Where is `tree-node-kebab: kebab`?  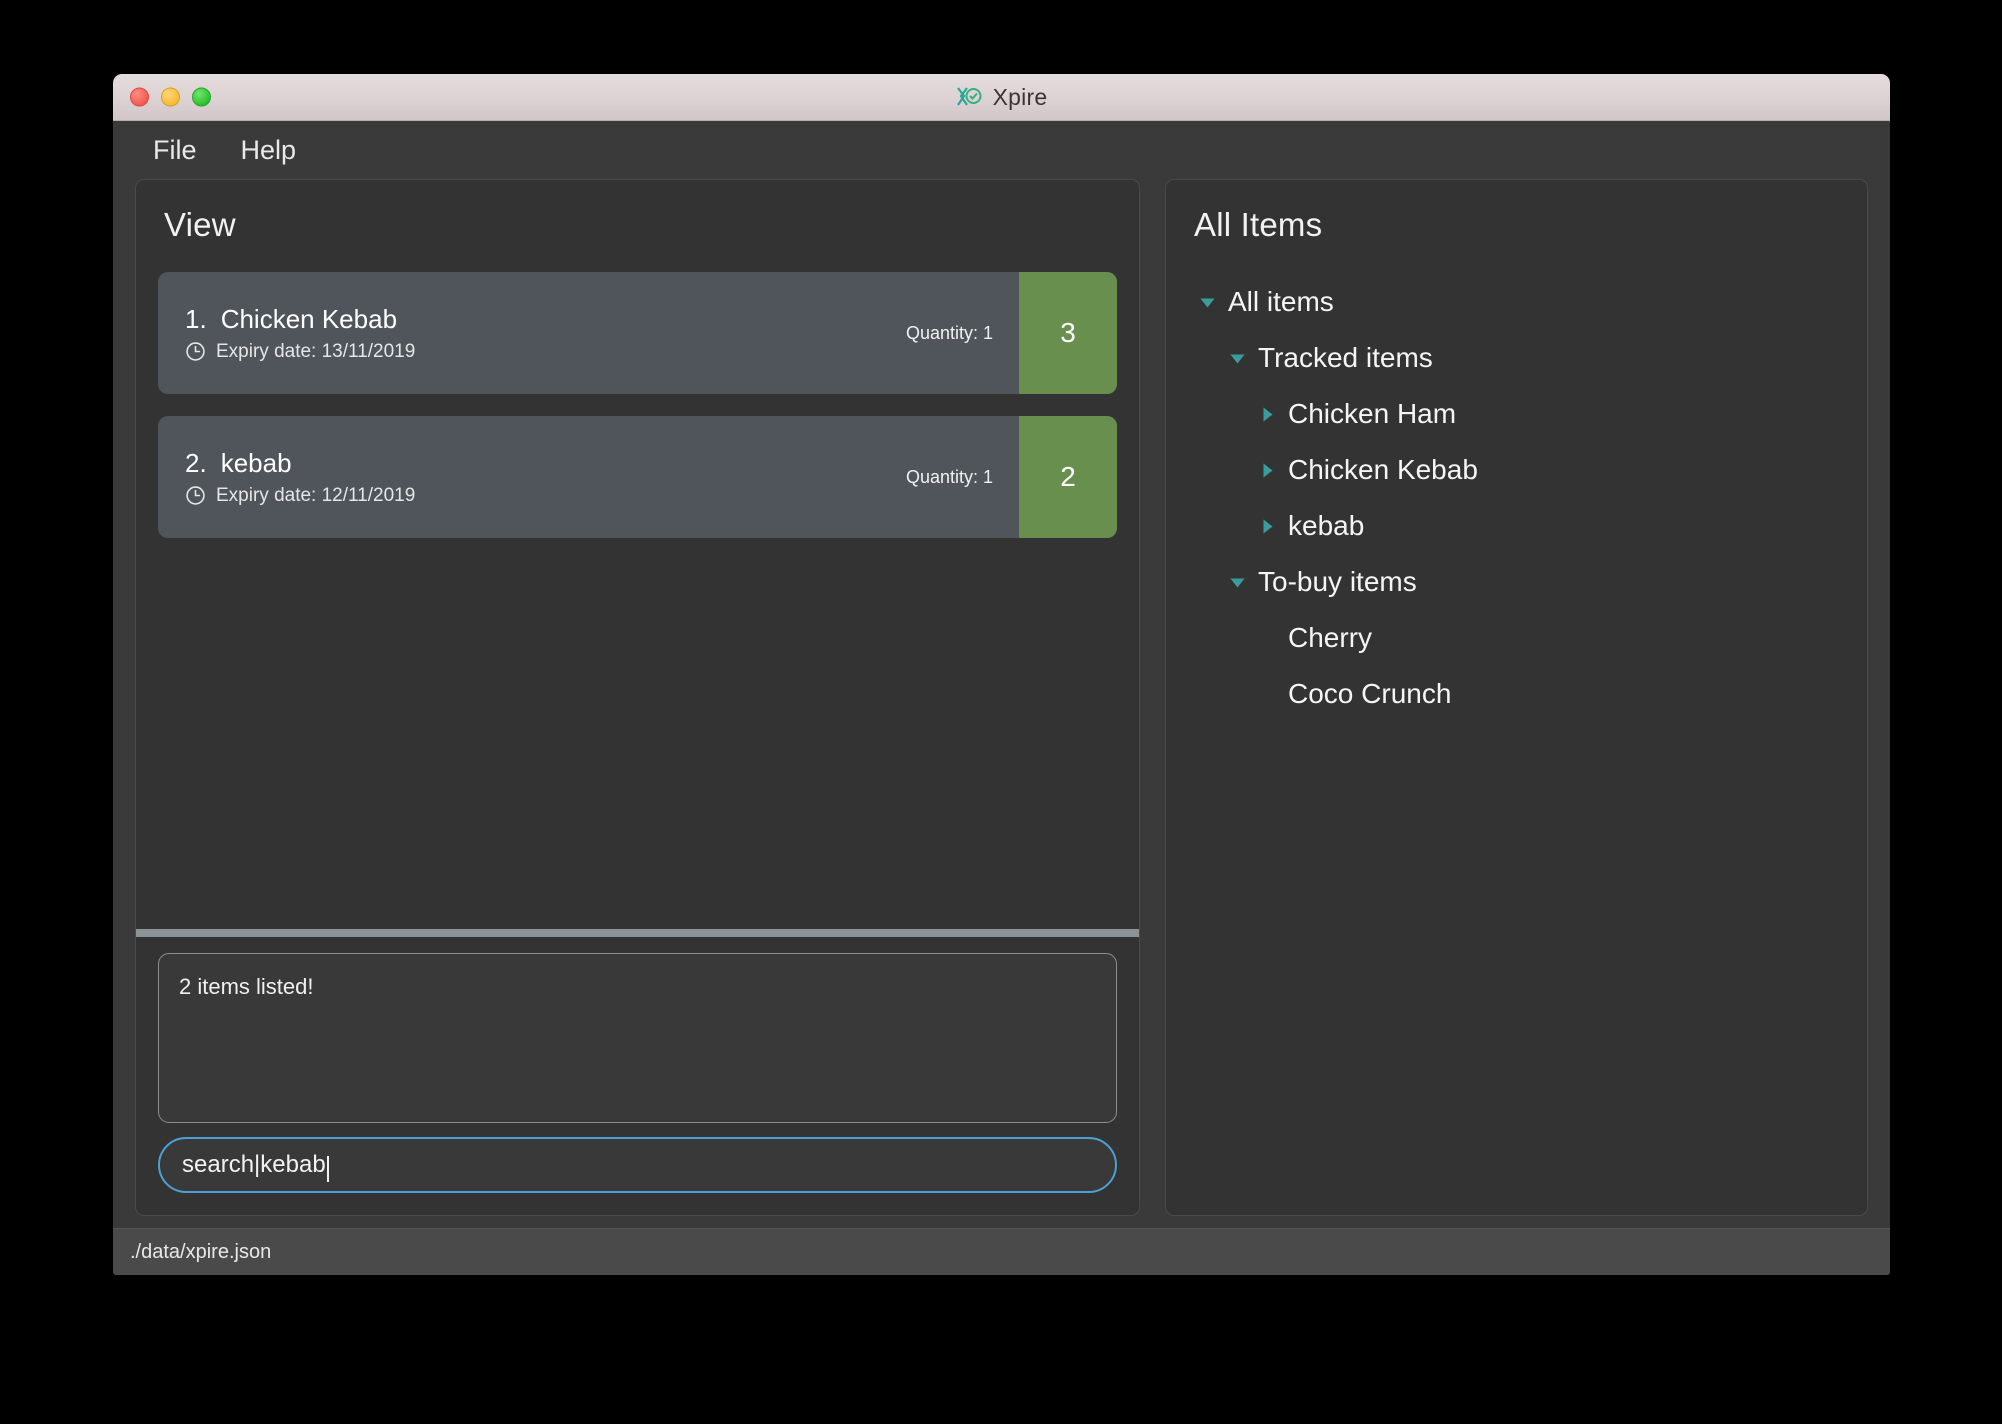 tree-node-kebab: kebab is located at coordinates (1532, 526).